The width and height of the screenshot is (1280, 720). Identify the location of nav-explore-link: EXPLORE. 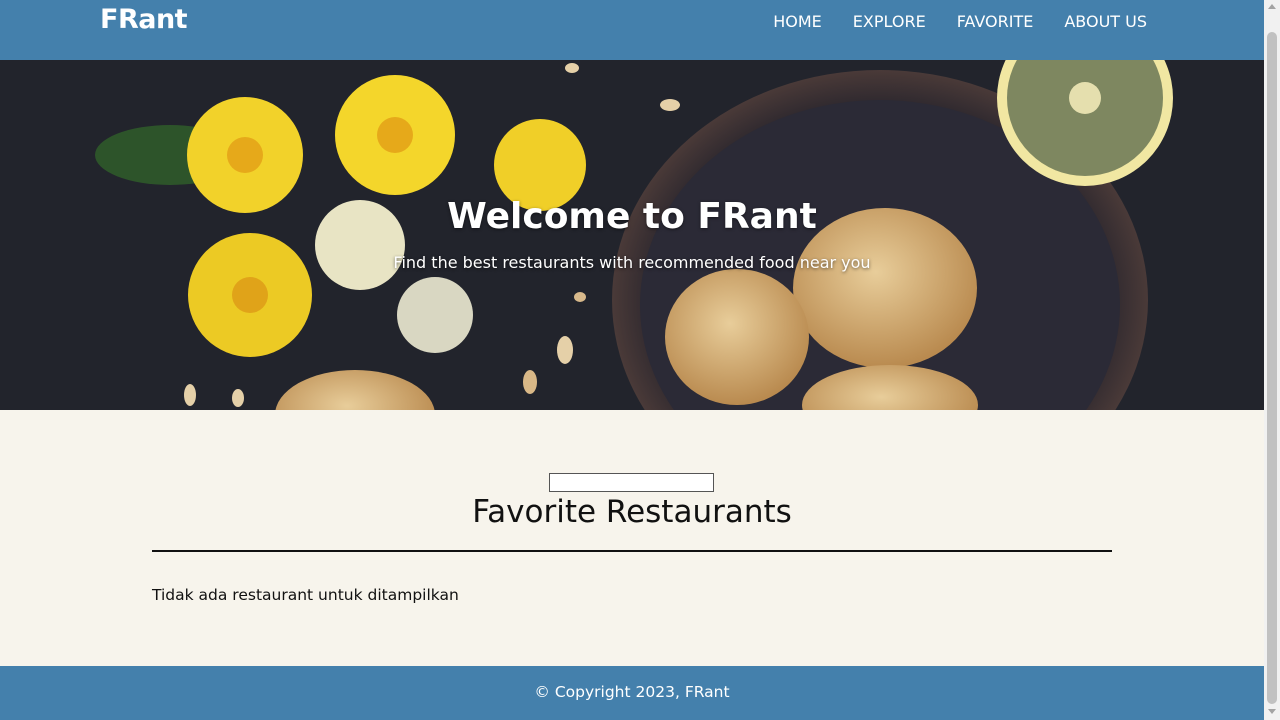
(889, 22).